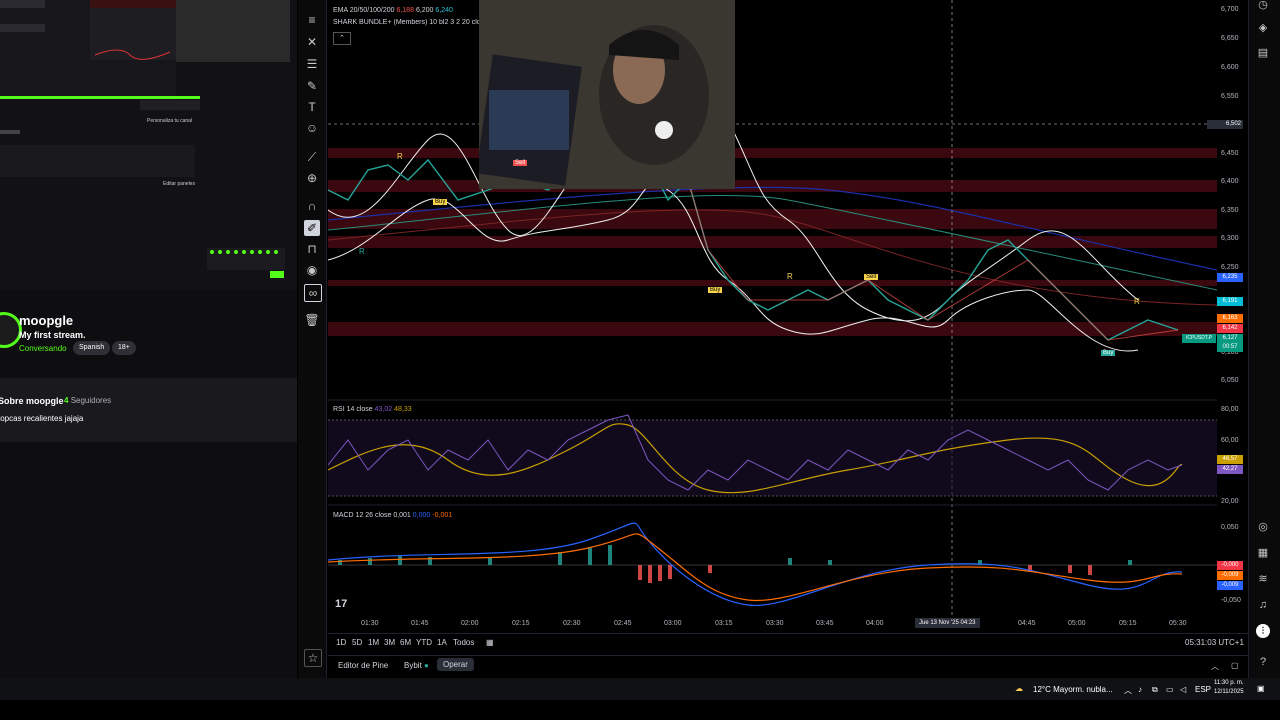 Image resolution: width=1280 pixels, height=720 pixels. Describe the element at coordinates (313, 658) in the screenshot. I see `favorite-star-icon: ☆` at that location.